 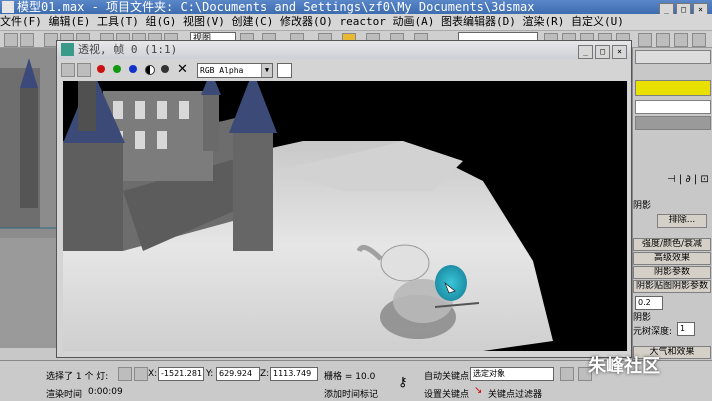 What do you see at coordinates (673, 123) in the screenshot?
I see `modifier-list-header` at bounding box center [673, 123].